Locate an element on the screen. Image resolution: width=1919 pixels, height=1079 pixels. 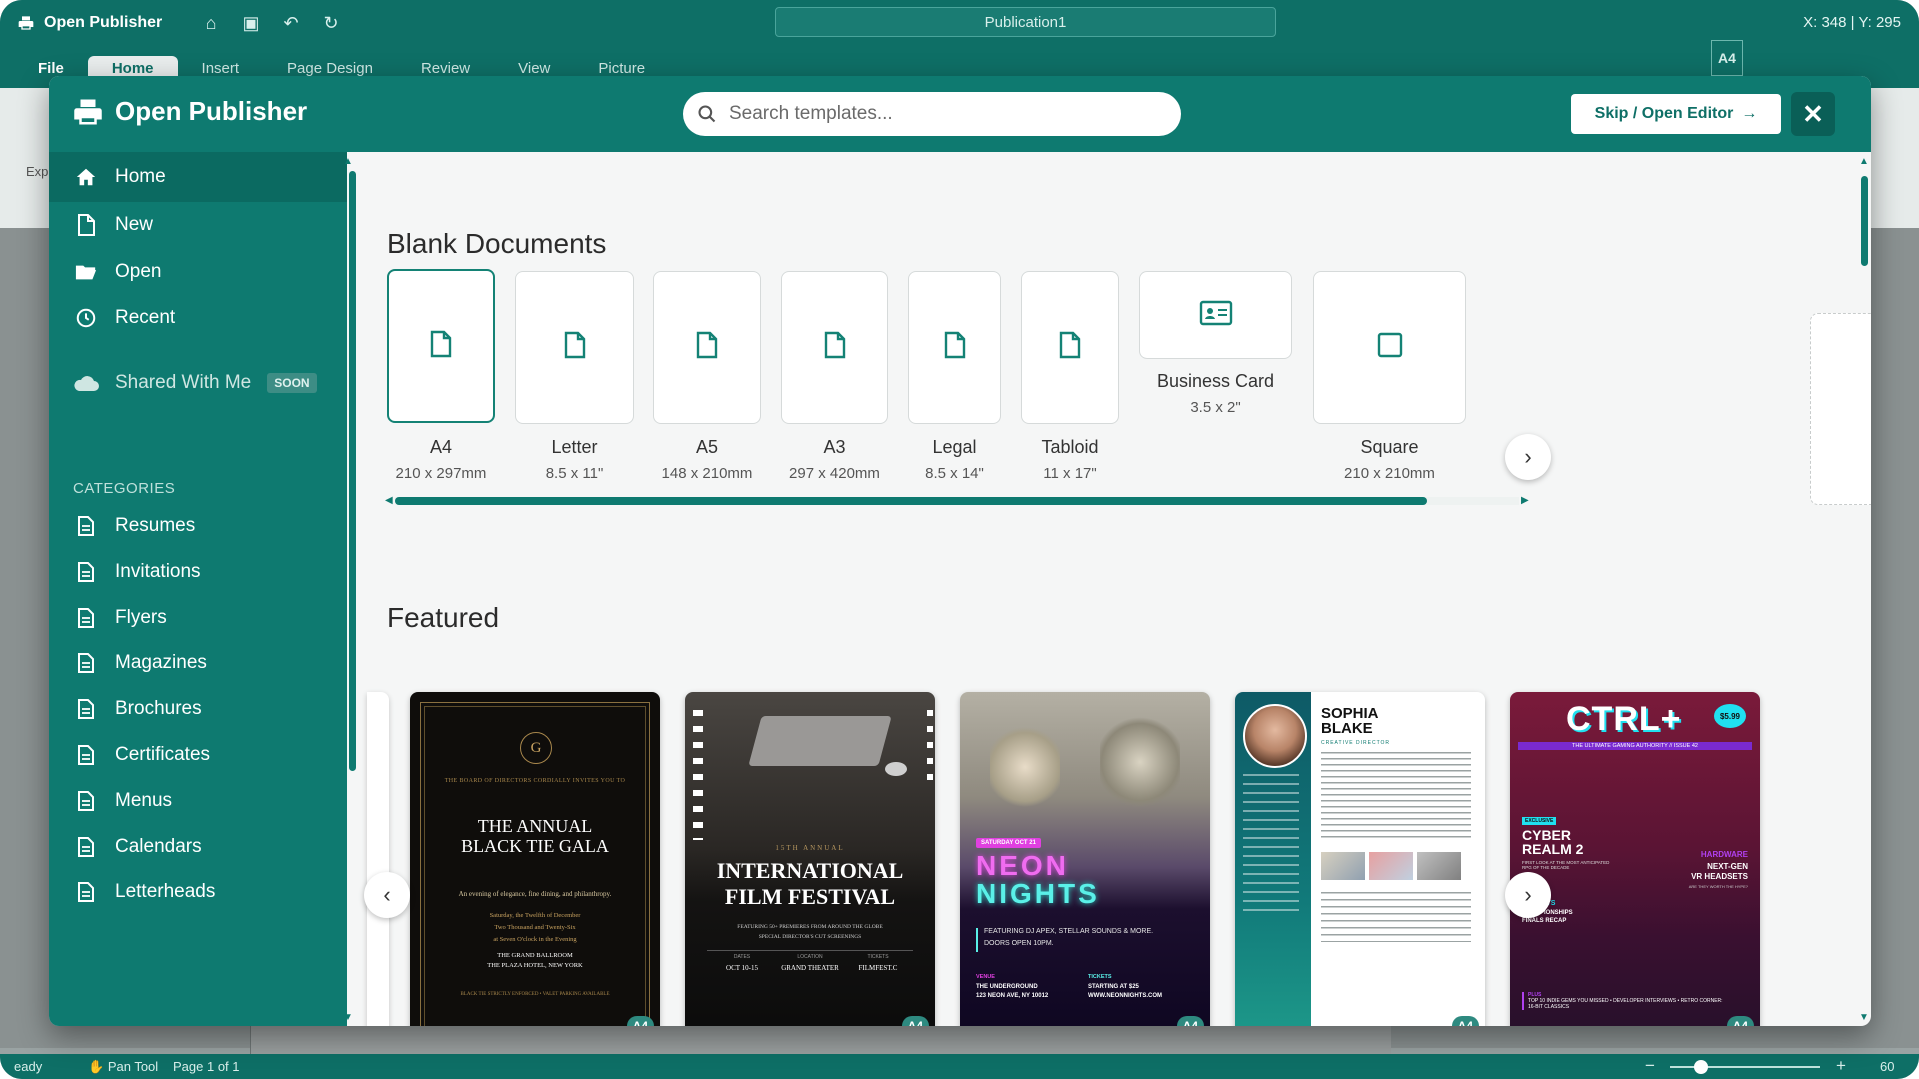
laptop-graphic is located at coordinates (820, 741).